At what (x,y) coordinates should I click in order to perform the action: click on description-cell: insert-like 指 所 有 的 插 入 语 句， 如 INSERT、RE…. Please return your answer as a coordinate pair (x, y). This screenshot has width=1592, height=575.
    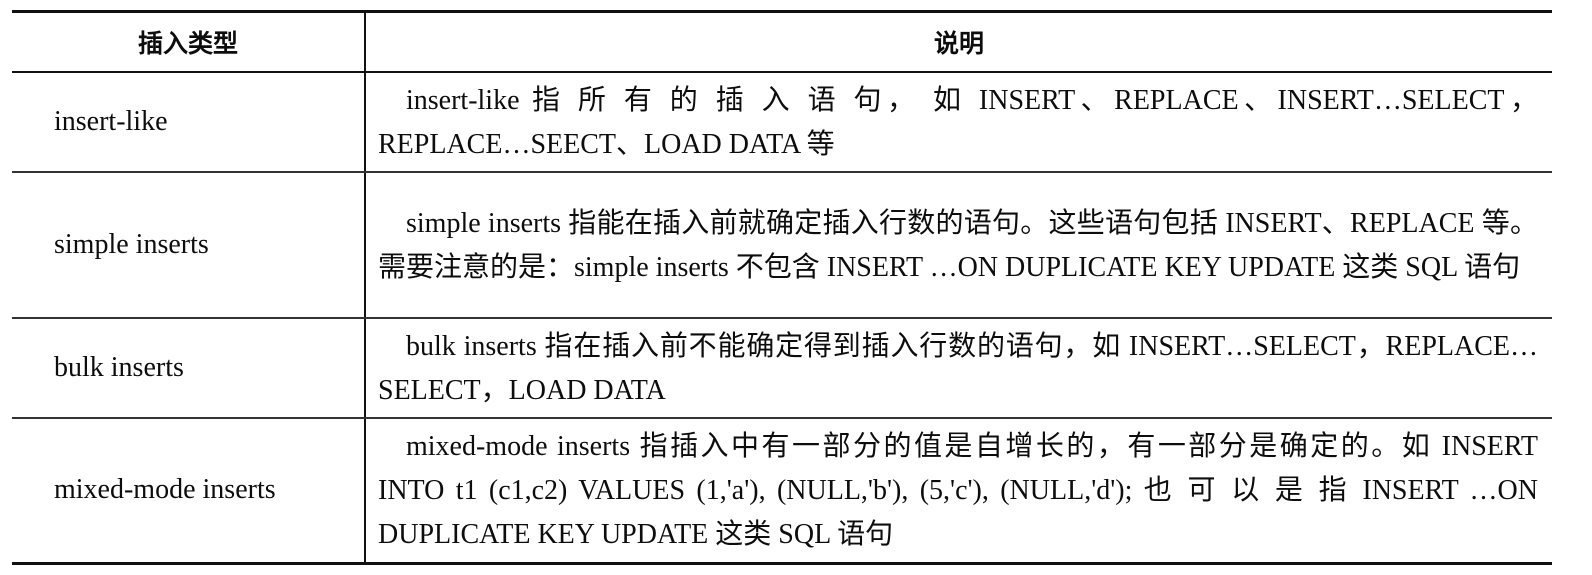
    Looking at the image, I should click on (958, 122).